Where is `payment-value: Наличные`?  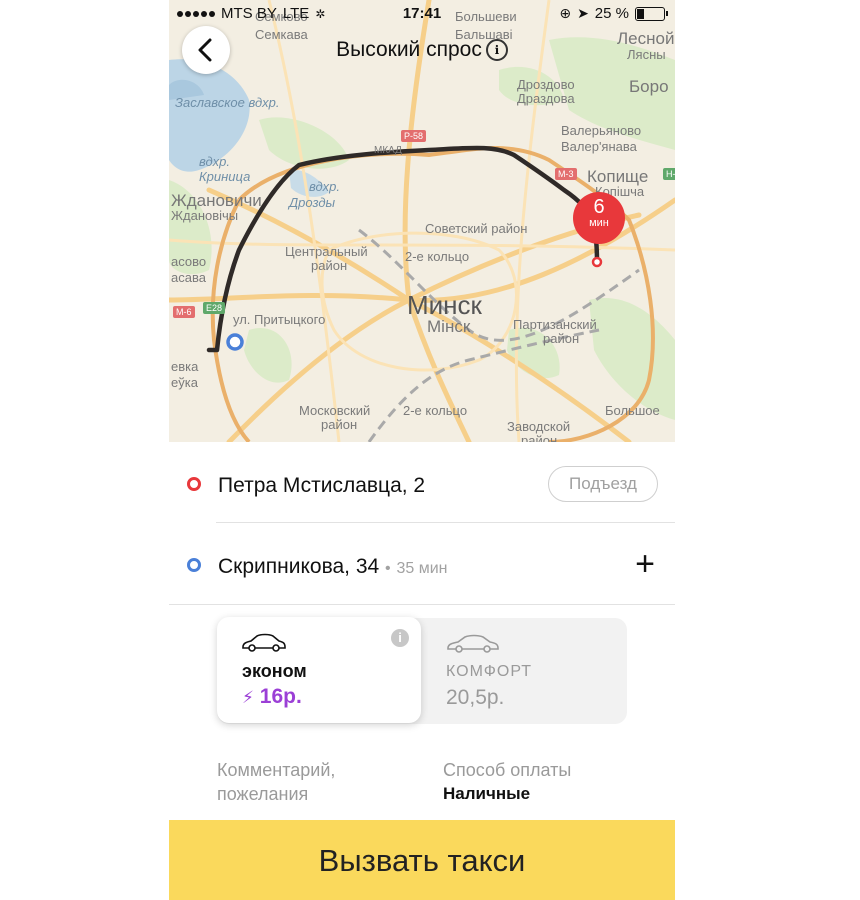
payment-value: Наличные is located at coordinates (487, 793).